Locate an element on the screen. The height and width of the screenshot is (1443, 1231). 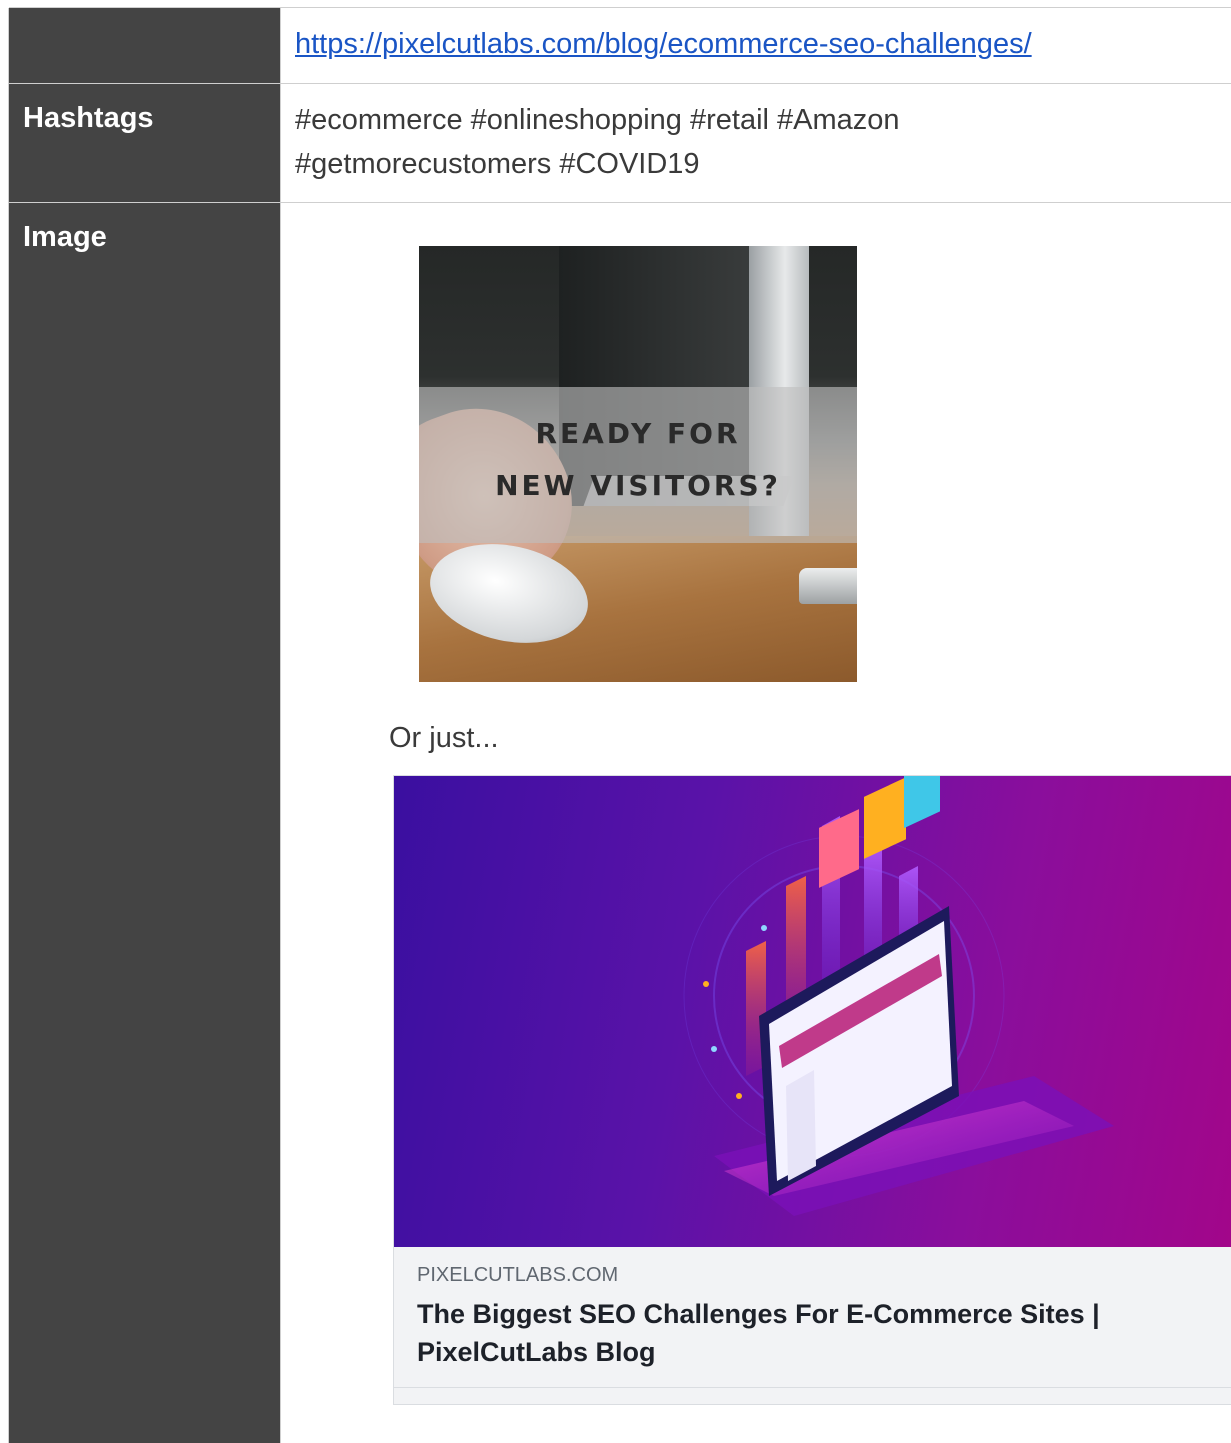
photo-caption-band: READY FOR NEW VISITORS? is located at coordinates (638, 465).